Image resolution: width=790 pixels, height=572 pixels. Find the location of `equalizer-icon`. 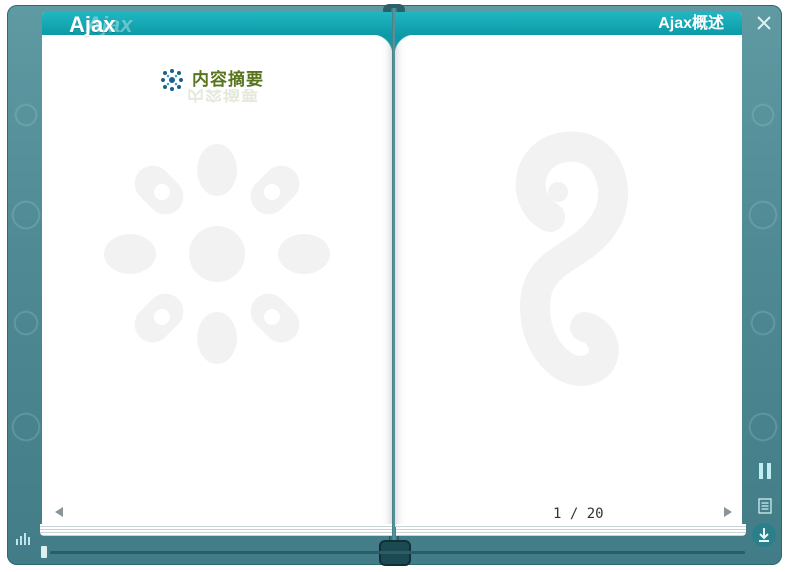

equalizer-icon is located at coordinates (23, 538).